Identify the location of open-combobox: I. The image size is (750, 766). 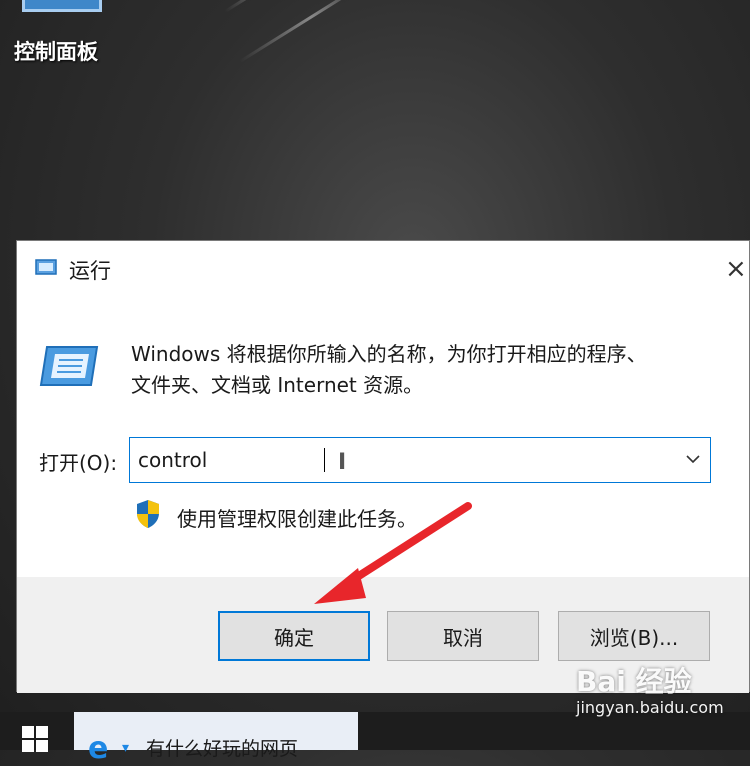
(420, 460).